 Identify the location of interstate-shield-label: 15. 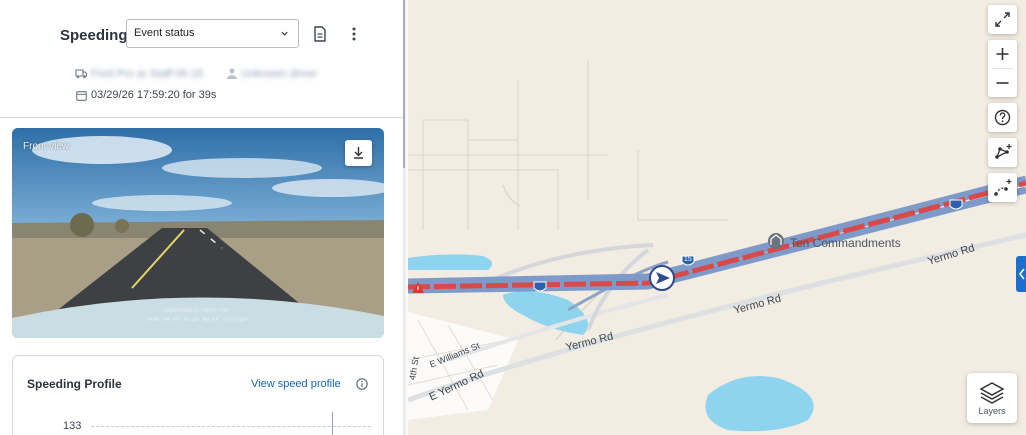
(688, 259).